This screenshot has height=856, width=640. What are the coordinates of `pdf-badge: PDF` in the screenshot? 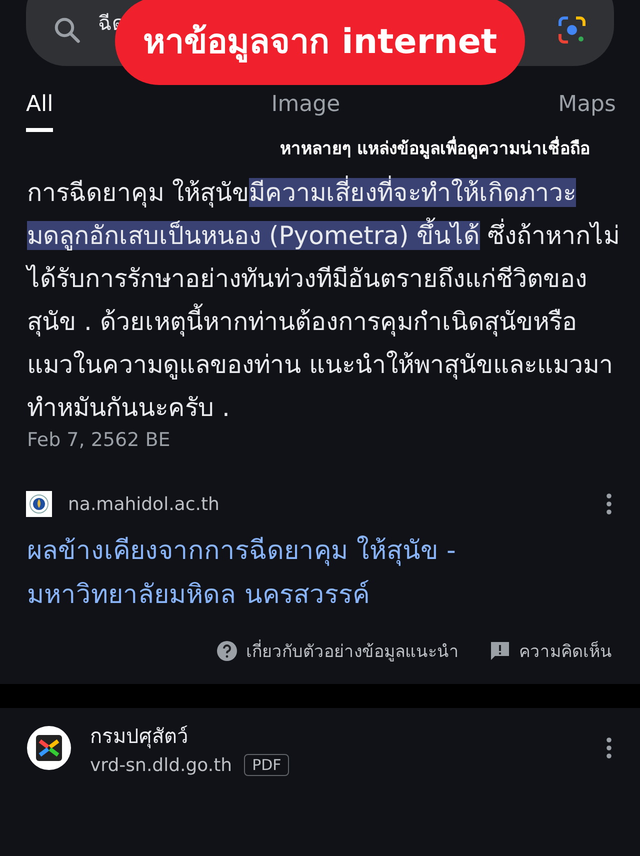 It's located at (267, 765).